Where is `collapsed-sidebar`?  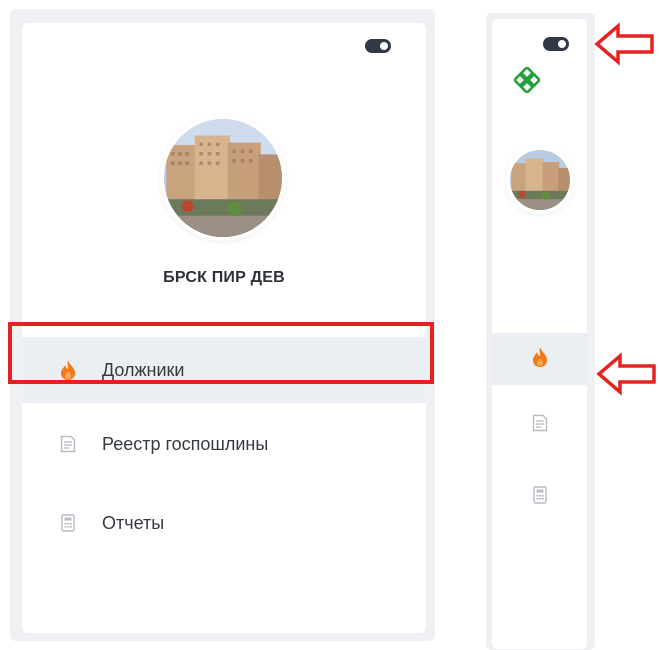 collapsed-sidebar is located at coordinates (539, 334).